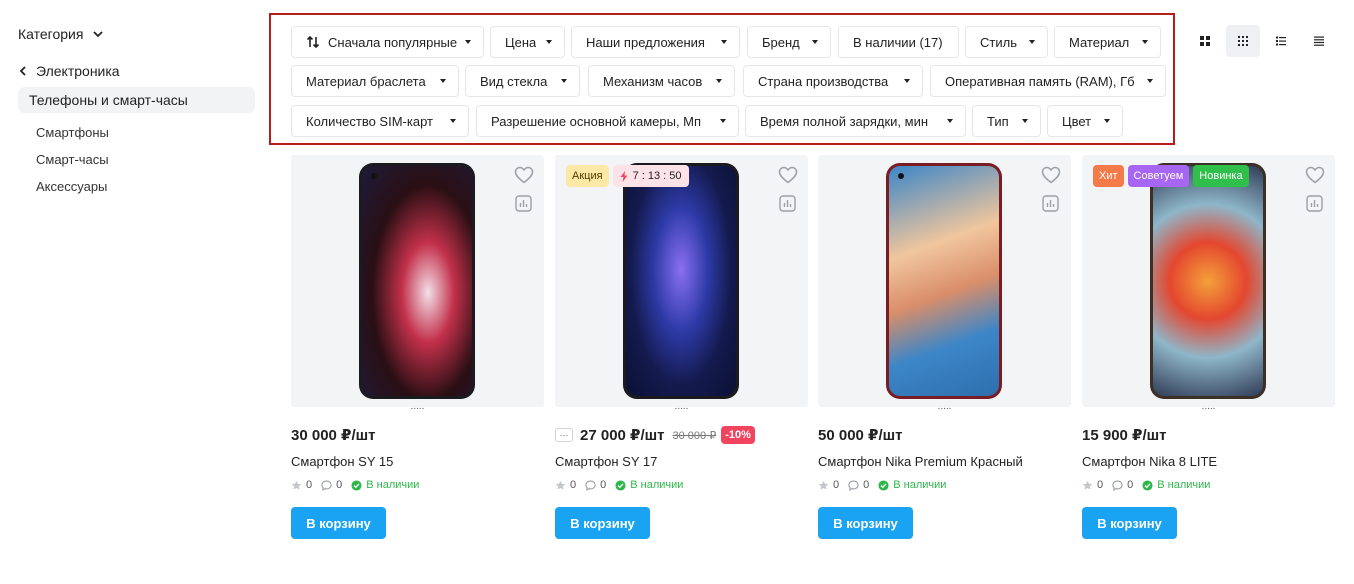  Describe the element at coordinates (823, 81) in the screenshot. I see `chip-label: Страна производства` at that location.